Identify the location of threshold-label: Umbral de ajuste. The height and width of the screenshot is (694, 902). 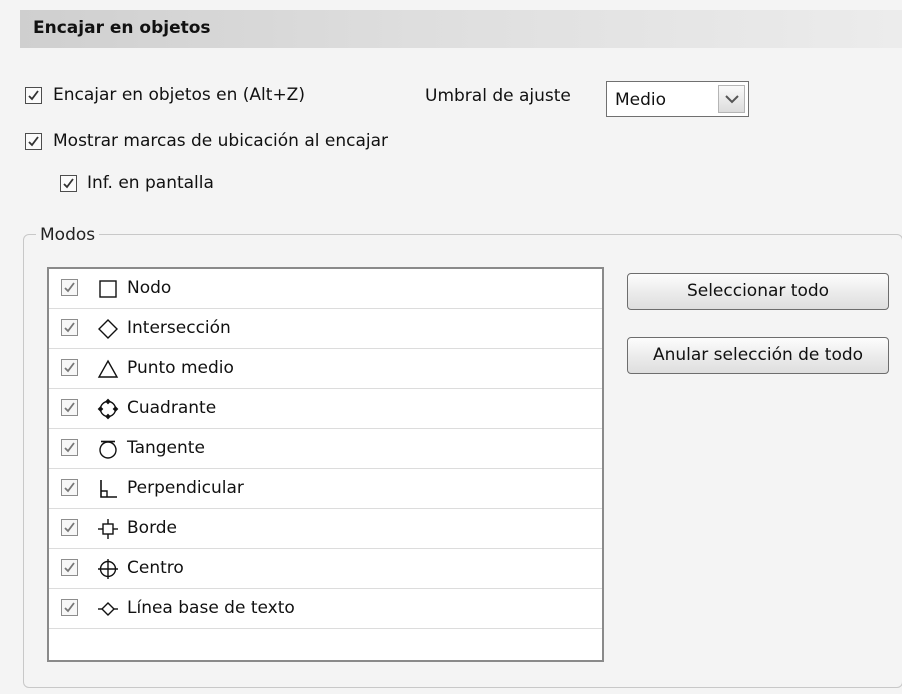
(498, 96).